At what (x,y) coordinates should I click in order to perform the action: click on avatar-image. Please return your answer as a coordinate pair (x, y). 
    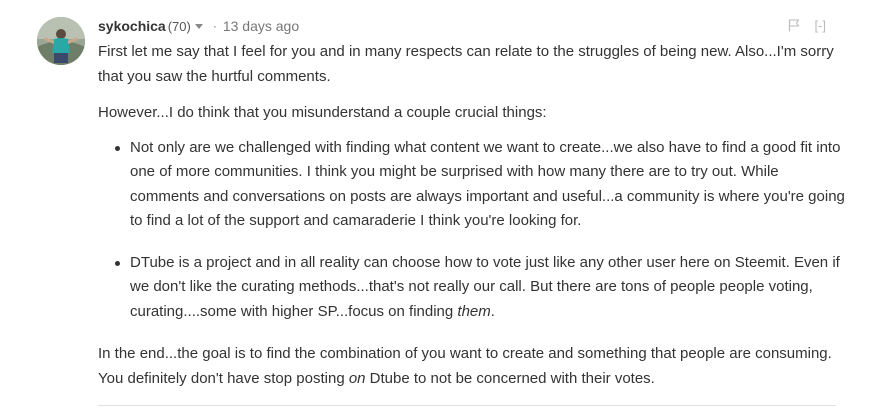
    Looking at the image, I should click on (61, 41).